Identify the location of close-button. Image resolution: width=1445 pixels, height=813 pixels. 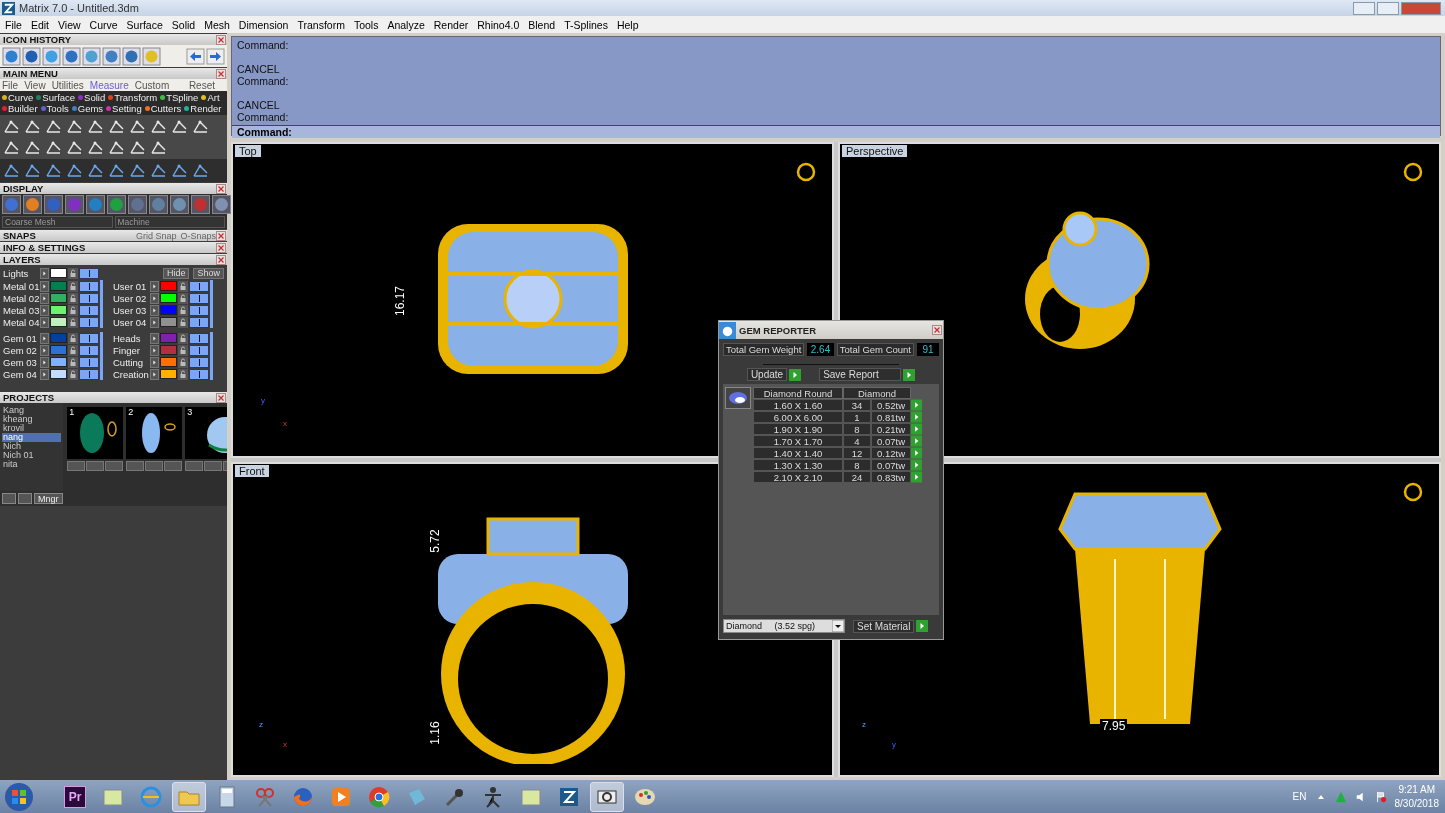
(1421, 8).